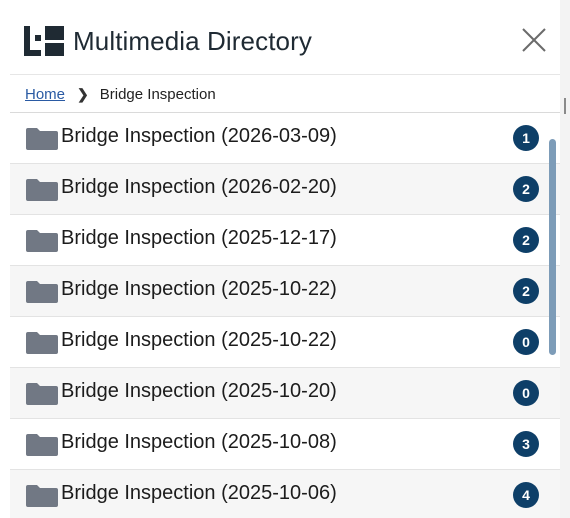 This screenshot has width=570, height=518. I want to click on list-scrollbar, so click(553, 315).